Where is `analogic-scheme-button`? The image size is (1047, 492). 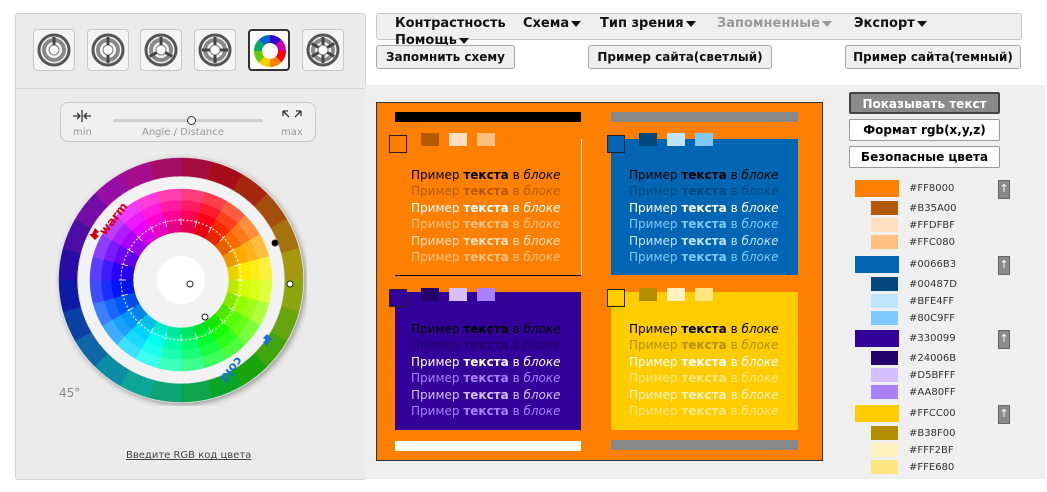 analogic-scheme-button is located at coordinates (269, 50).